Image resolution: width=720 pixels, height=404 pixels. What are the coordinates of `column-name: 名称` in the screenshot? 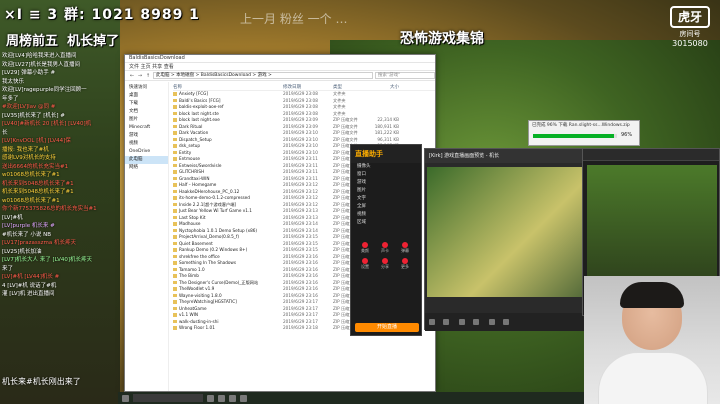 It's located at (228, 87).